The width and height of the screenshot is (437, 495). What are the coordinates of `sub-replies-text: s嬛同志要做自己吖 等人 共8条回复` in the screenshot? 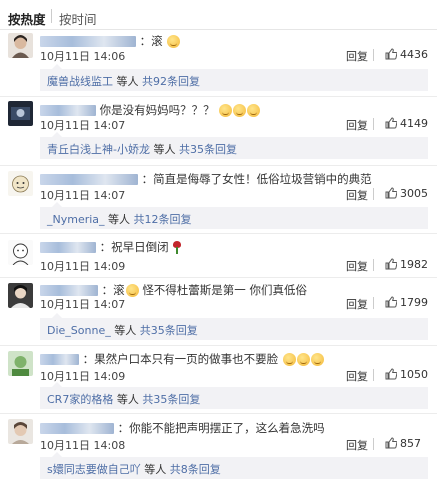 It's located at (134, 469).